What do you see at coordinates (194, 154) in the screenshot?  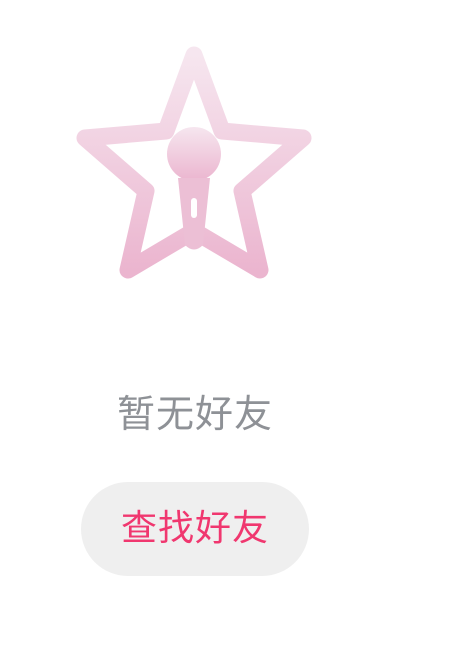 I see `microphone-head` at bounding box center [194, 154].